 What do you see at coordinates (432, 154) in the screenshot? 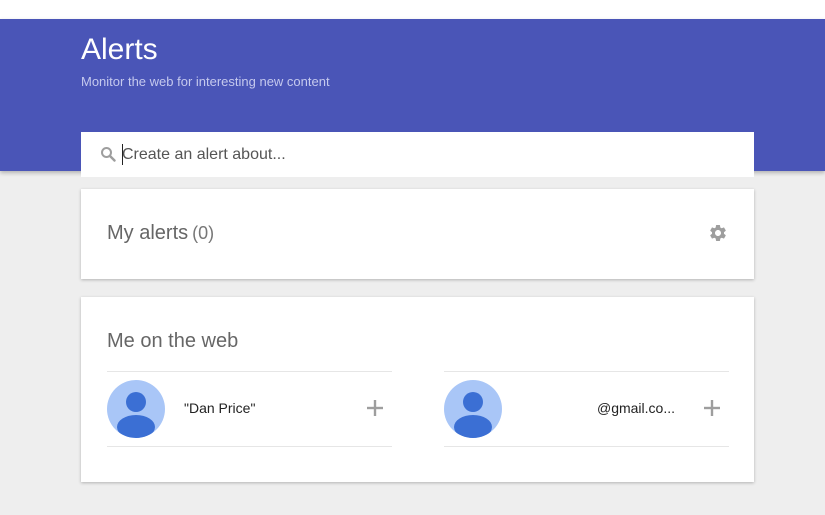
I see `create-alert-input` at bounding box center [432, 154].